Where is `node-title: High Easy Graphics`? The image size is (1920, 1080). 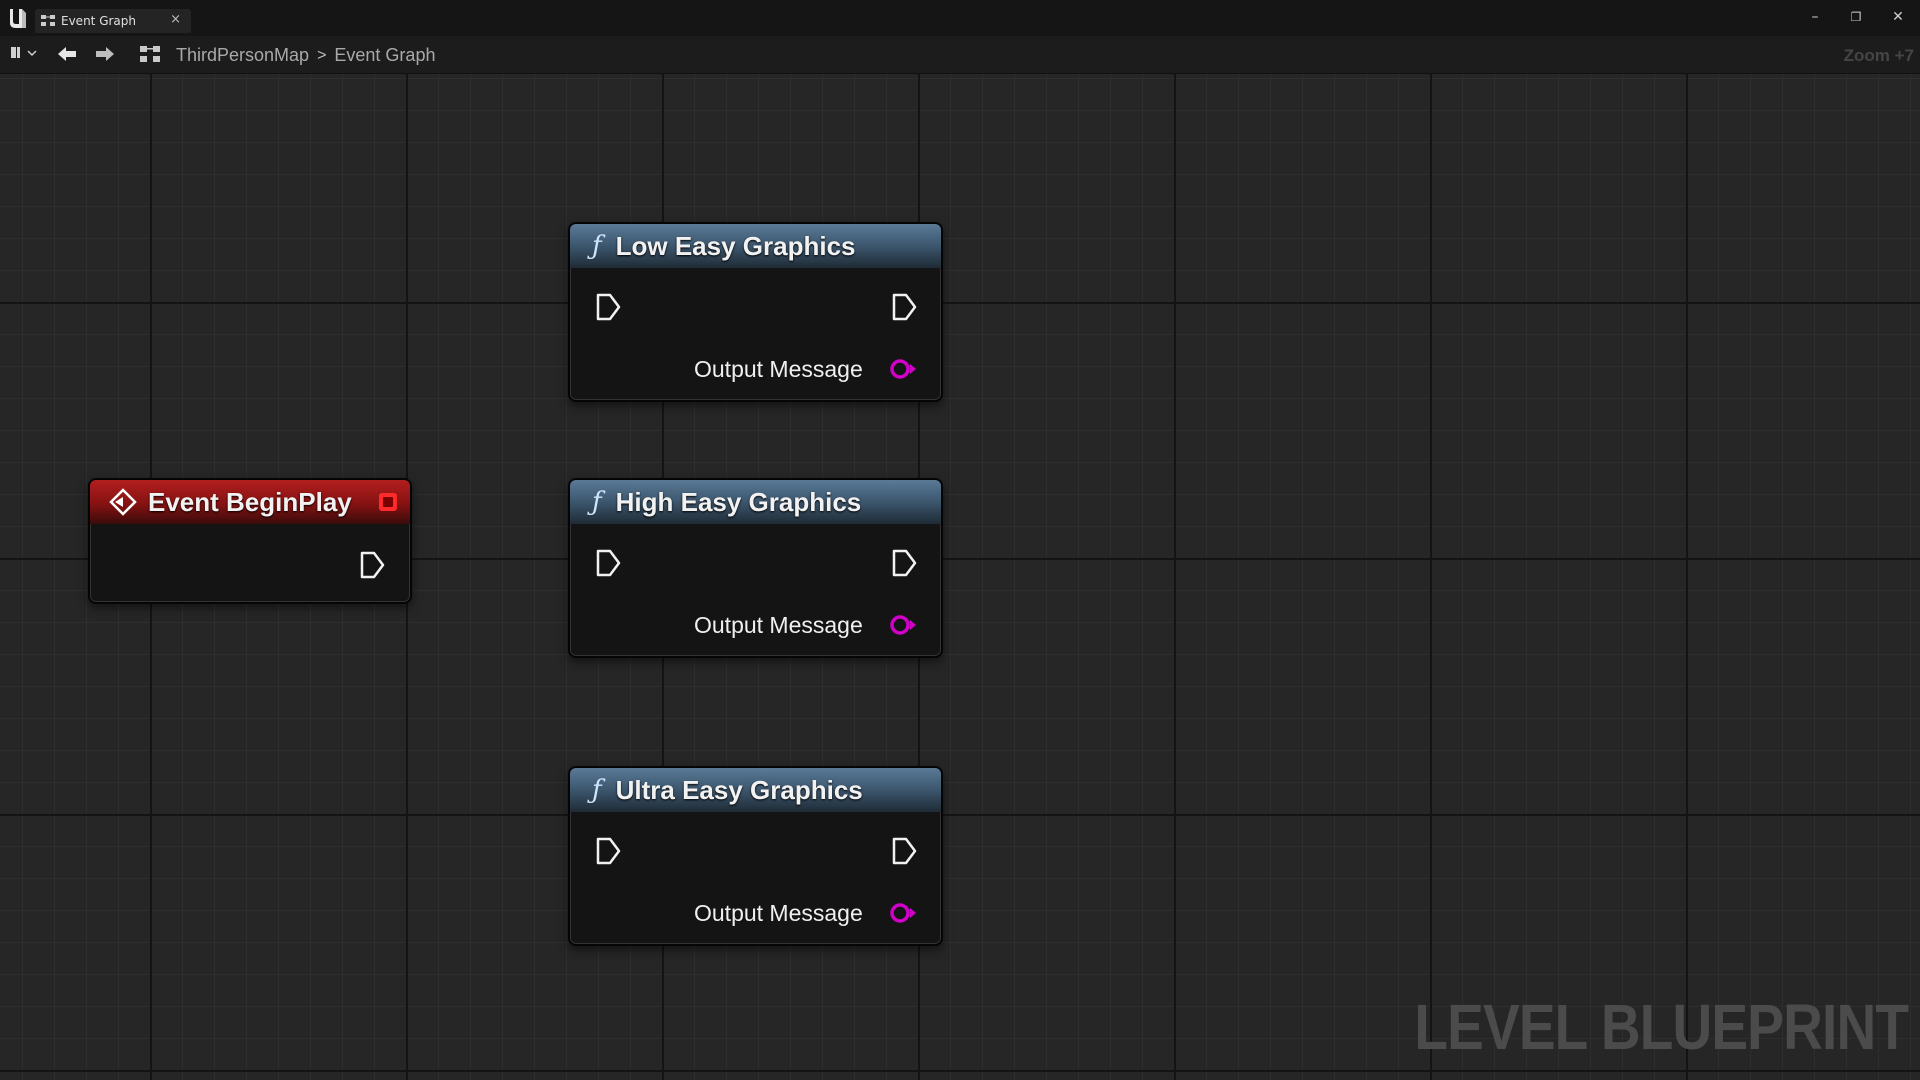
node-title: High Easy Graphics is located at coordinates (738, 501).